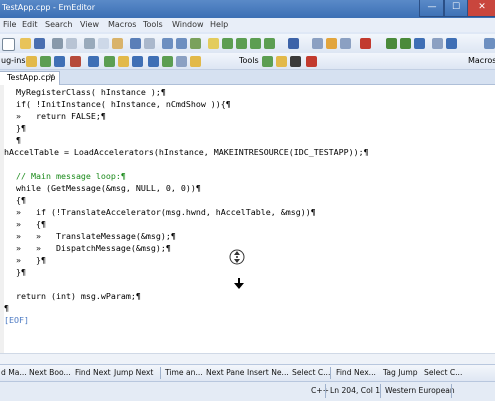 This screenshot has height=401, width=495. Describe the element at coordinates (30, 78) in the screenshot. I see `tab-testapp: TestApp.cpp ✕` at that location.